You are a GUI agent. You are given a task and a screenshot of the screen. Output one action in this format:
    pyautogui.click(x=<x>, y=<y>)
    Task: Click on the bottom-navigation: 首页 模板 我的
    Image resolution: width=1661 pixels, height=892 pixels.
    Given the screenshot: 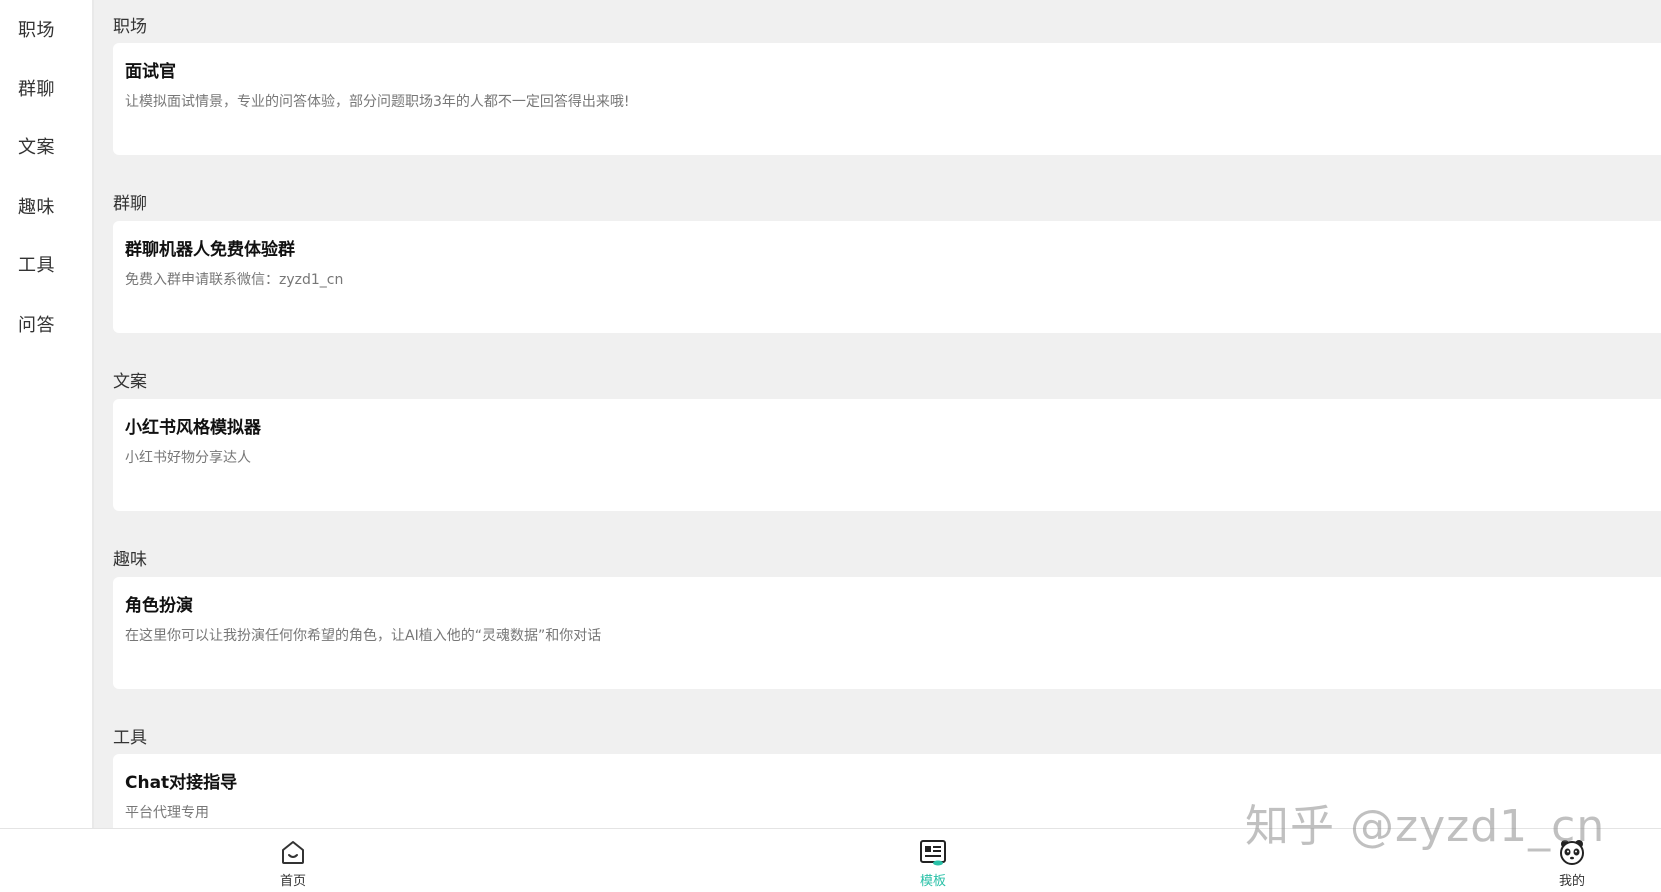 What is the action you would take?
    pyautogui.click(x=830, y=860)
    